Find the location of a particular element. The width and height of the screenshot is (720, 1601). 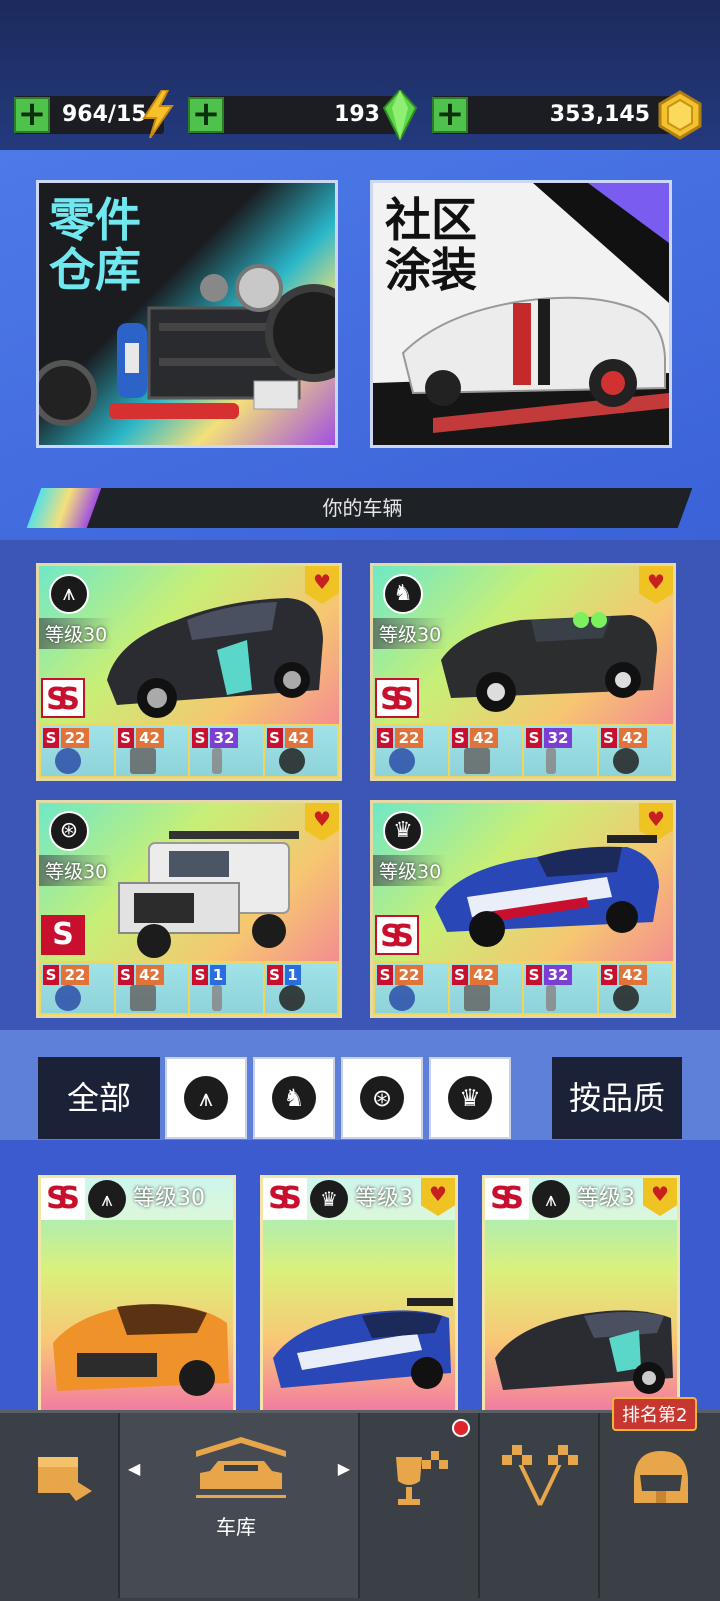

vehicle-level: 等级30 is located at coordinates (169, 1198).